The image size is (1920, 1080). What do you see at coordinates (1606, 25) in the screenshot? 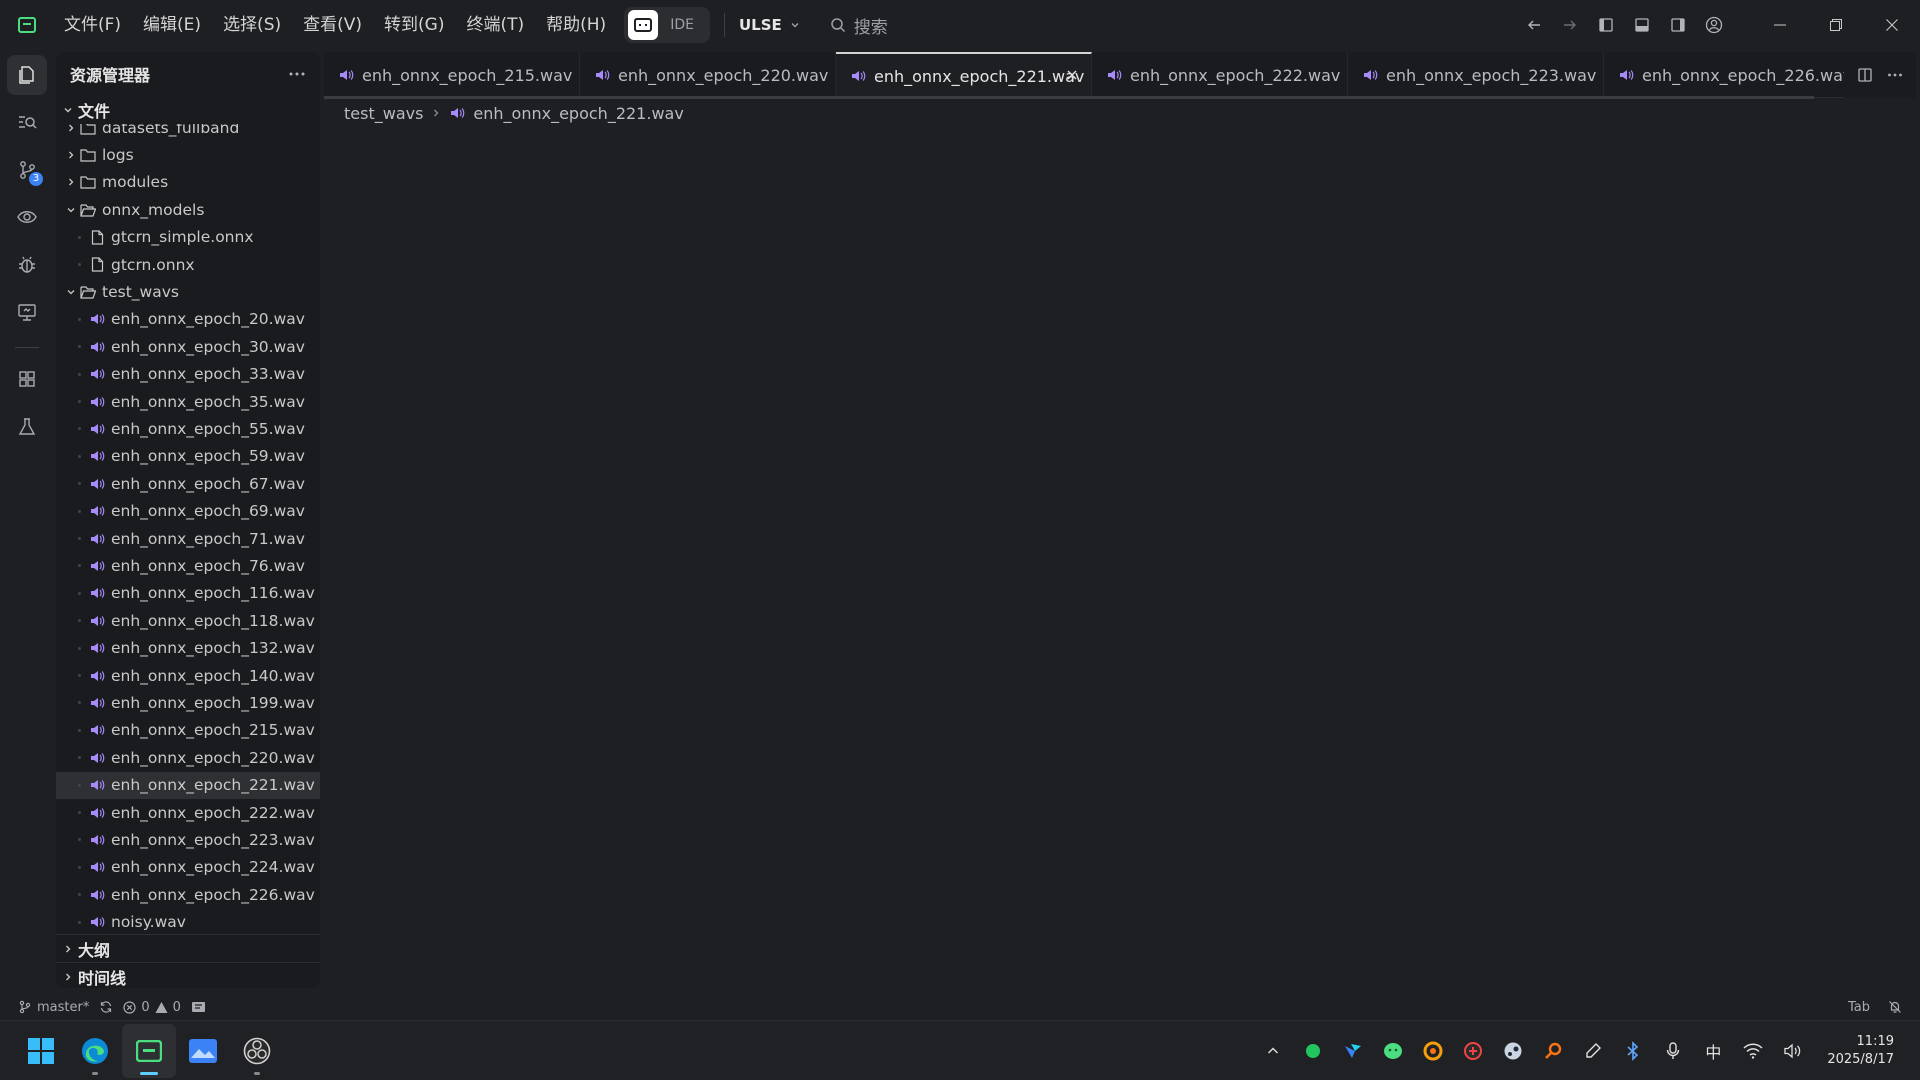
I see `toggle-primary-sidebar-icon` at bounding box center [1606, 25].